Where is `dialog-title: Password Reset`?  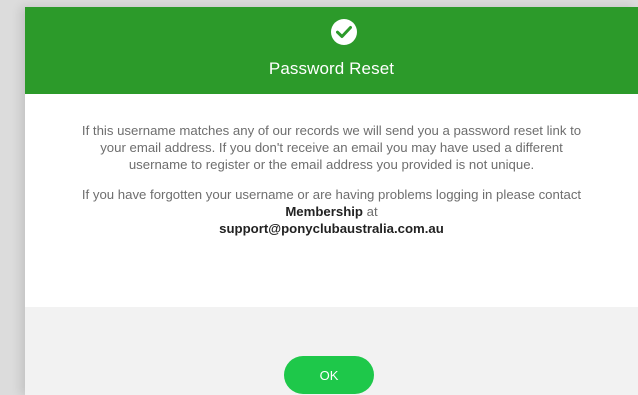
dialog-title: Password Reset is located at coordinates (331, 68).